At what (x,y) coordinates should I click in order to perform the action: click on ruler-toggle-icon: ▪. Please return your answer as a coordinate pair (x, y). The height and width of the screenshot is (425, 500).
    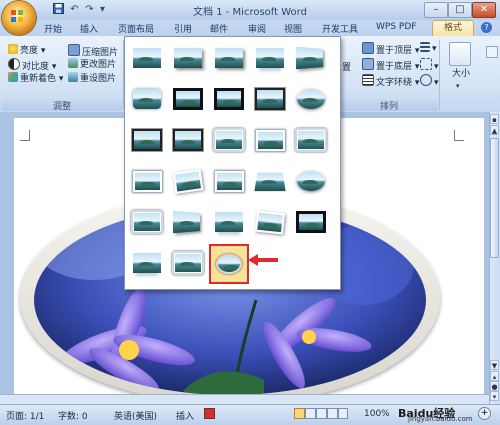
    Looking at the image, I should click on (494, 119).